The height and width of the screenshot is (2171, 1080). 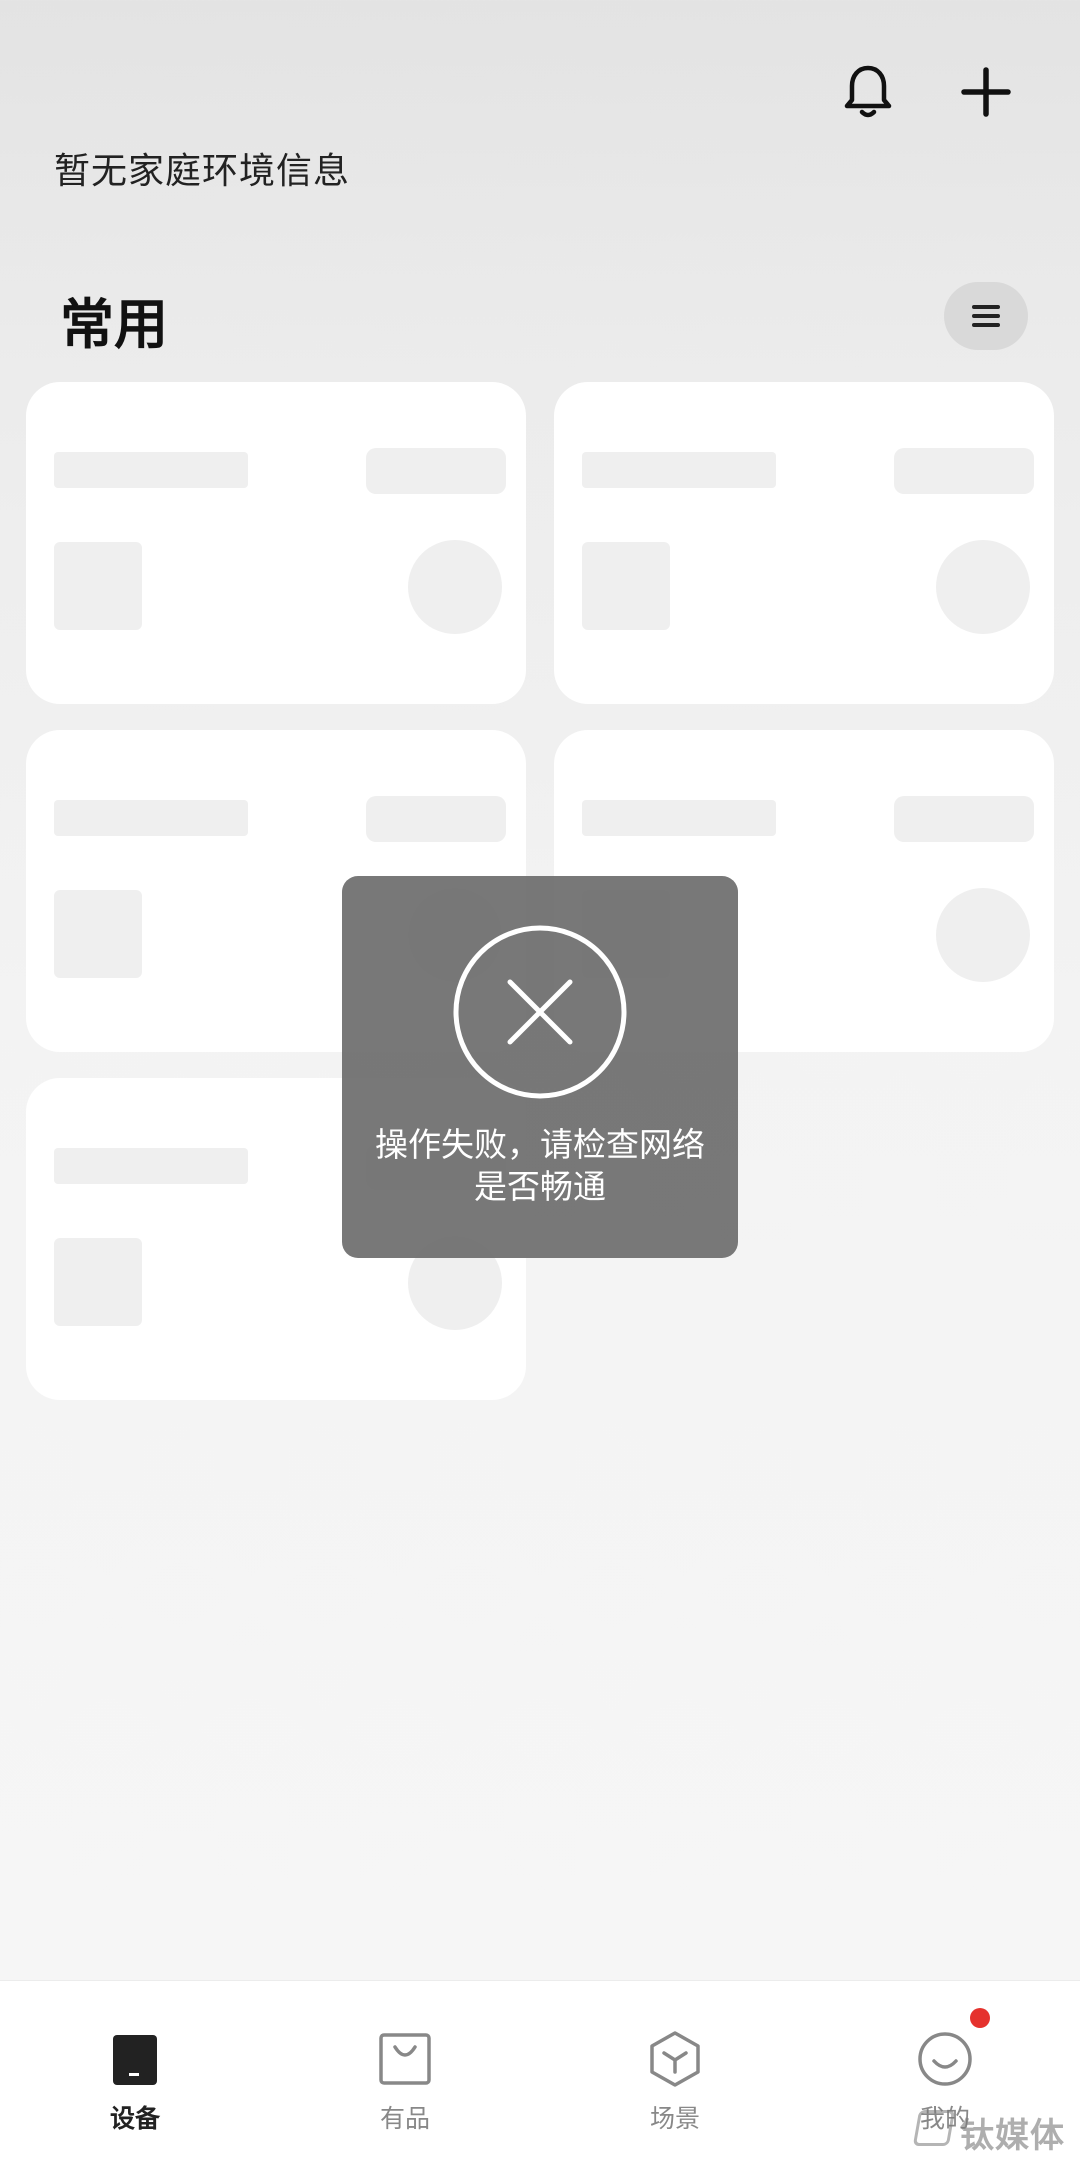 I want to click on shopping-bag-icon, so click(x=405, y=2059).